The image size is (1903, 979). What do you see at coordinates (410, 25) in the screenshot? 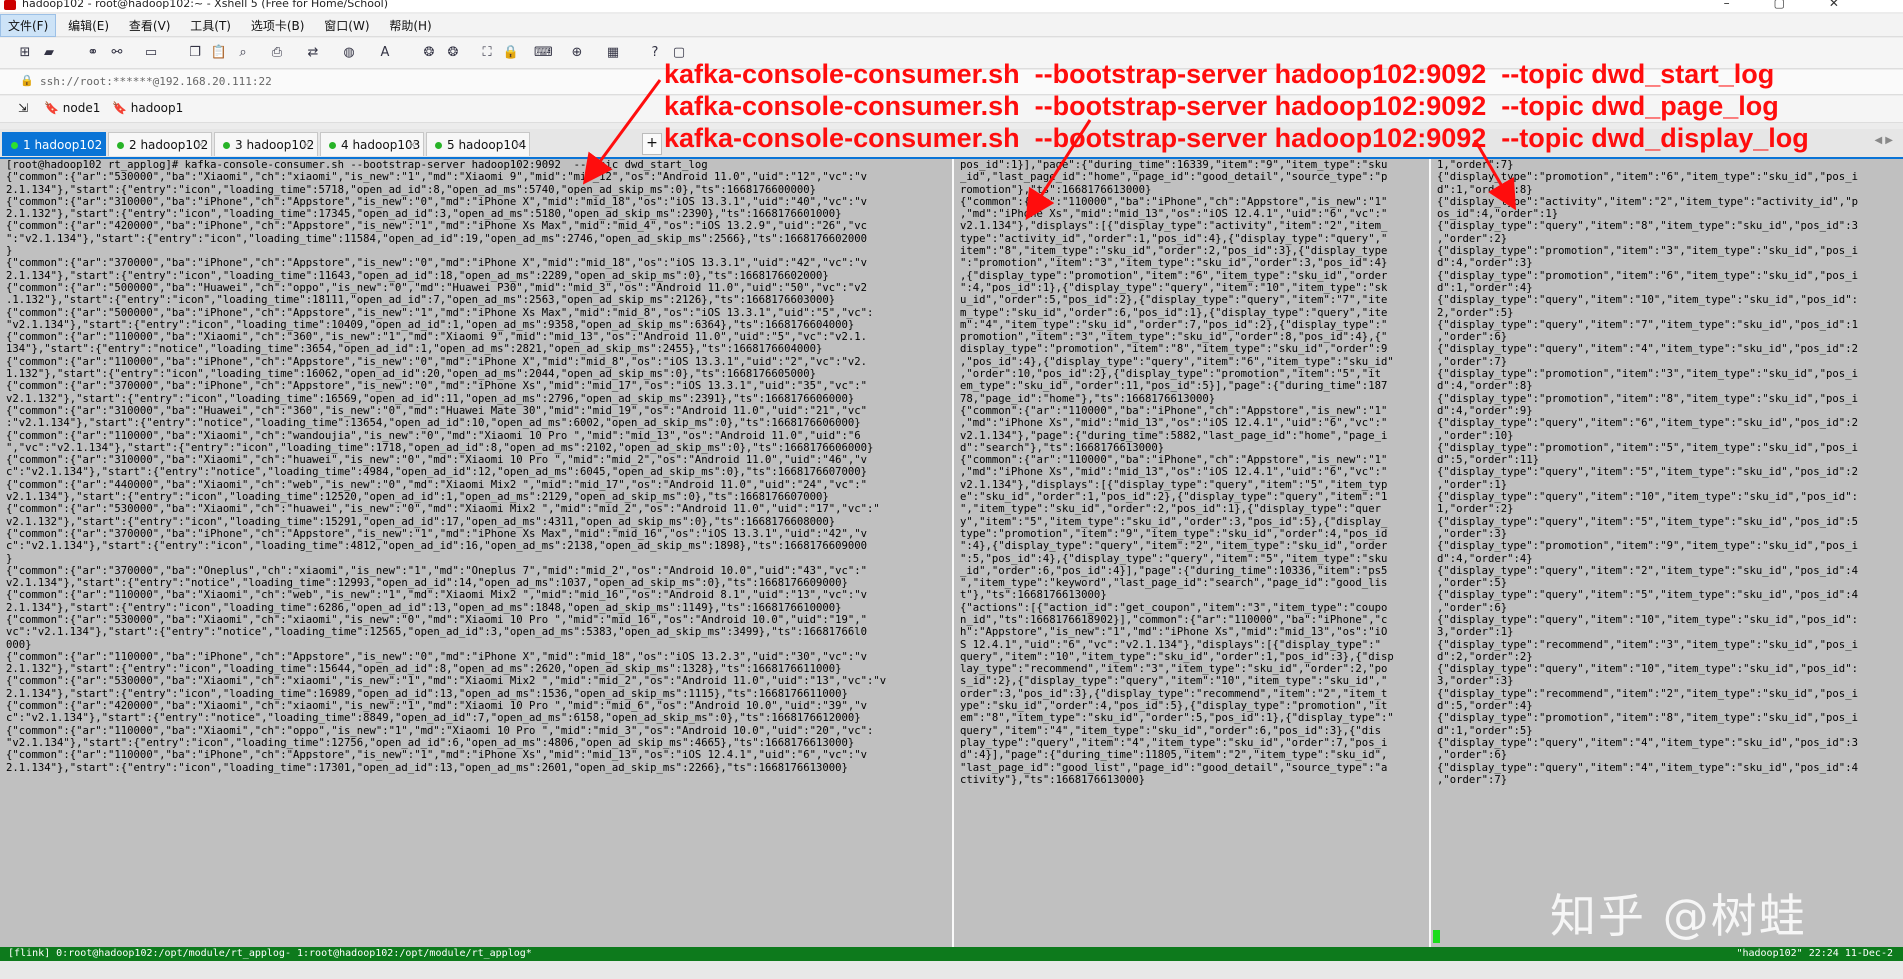
I see `menu-help: 帮助(H)` at bounding box center [410, 25].